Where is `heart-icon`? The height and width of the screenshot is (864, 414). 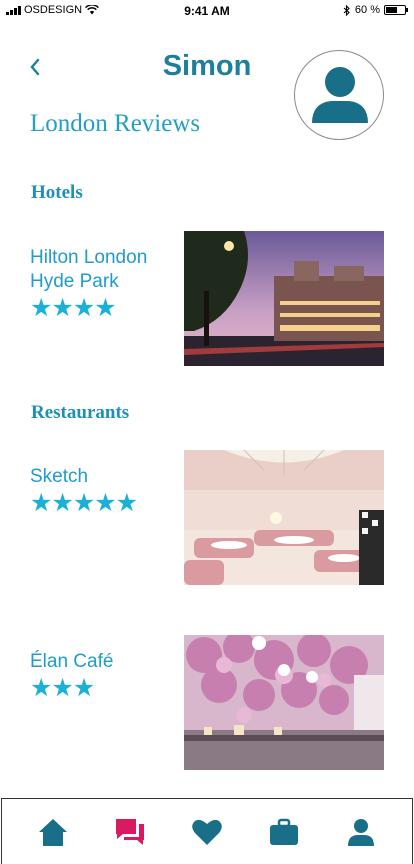 heart-icon is located at coordinates (207, 832).